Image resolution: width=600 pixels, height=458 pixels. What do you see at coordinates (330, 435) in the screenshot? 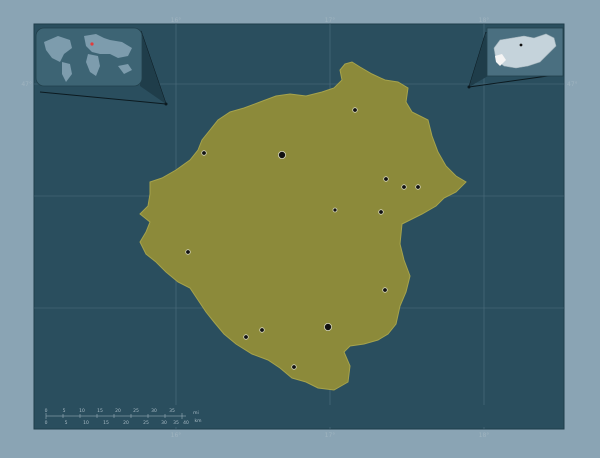
I see `tick-bottom-2: 17°` at bounding box center [330, 435].